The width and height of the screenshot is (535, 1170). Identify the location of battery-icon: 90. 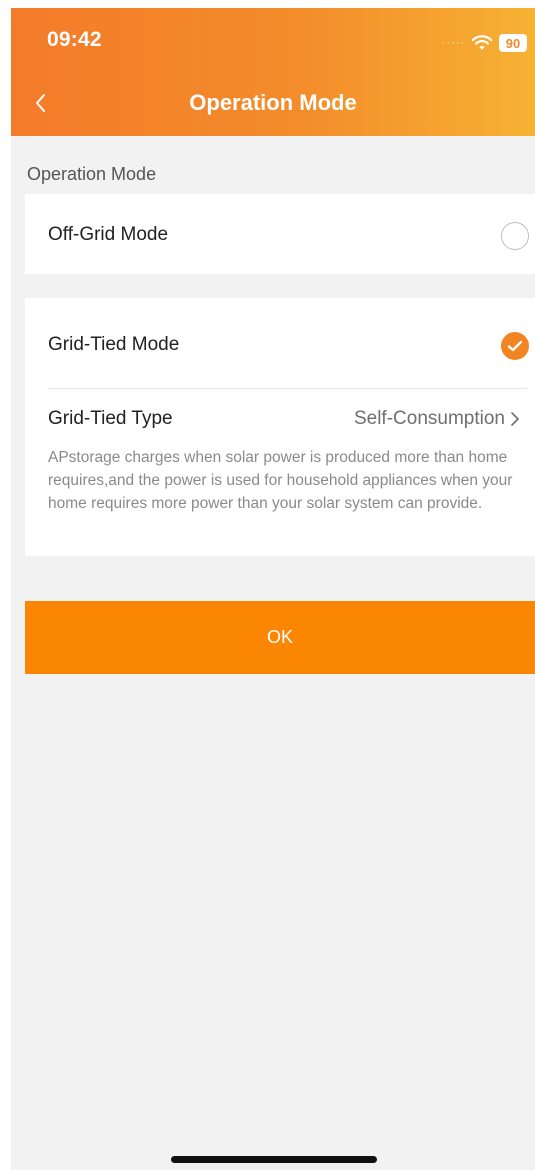
(513, 43).